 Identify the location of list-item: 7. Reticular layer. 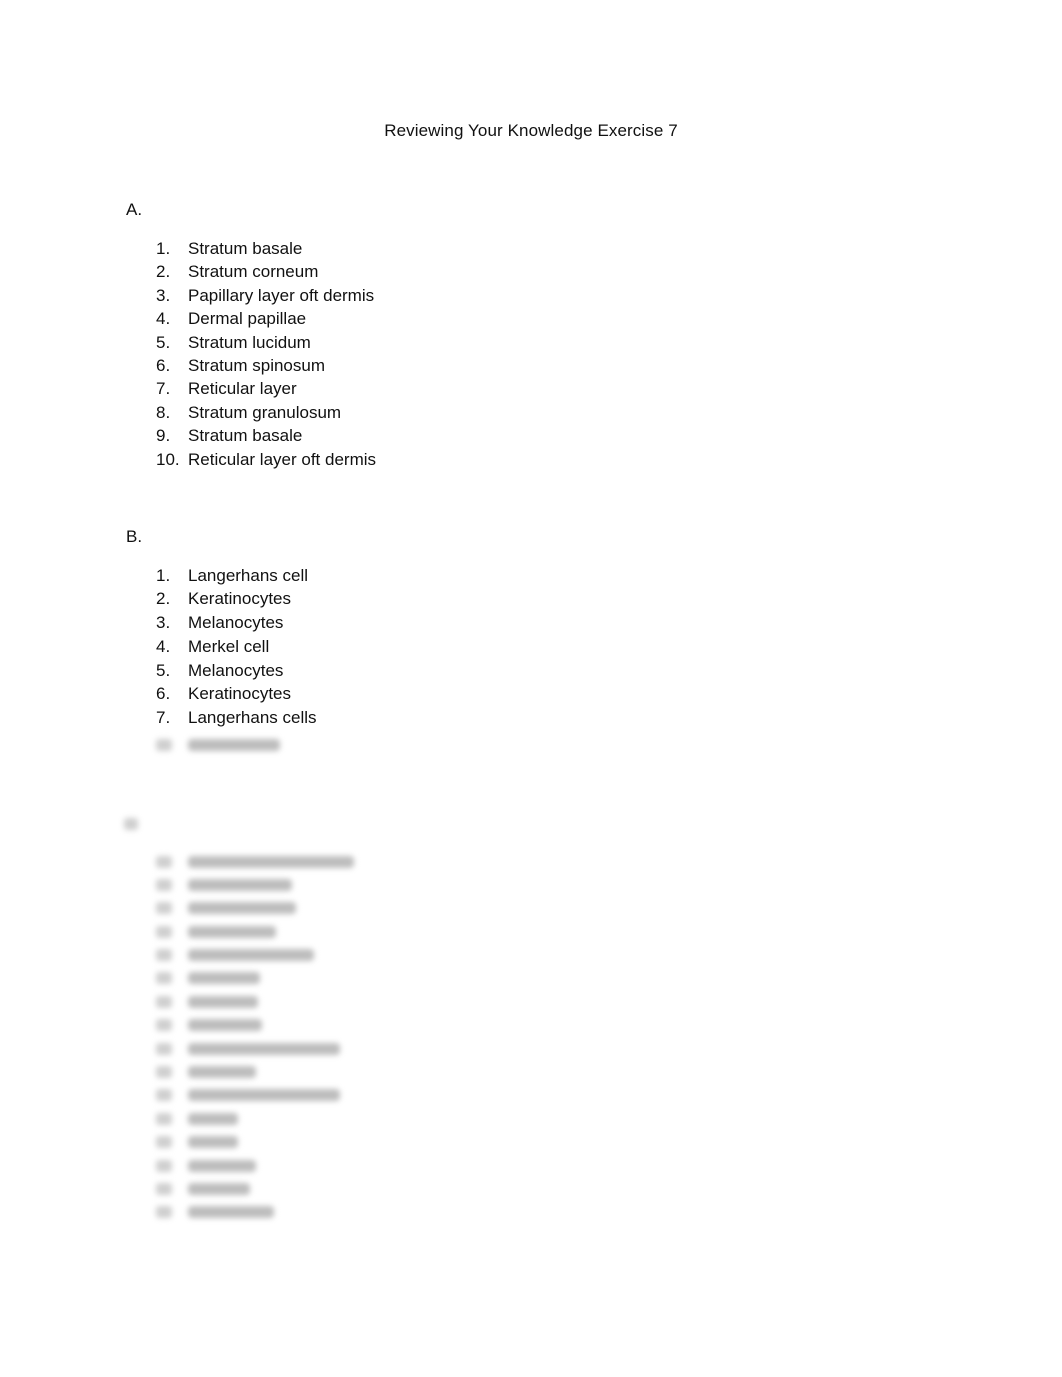
(266, 388).